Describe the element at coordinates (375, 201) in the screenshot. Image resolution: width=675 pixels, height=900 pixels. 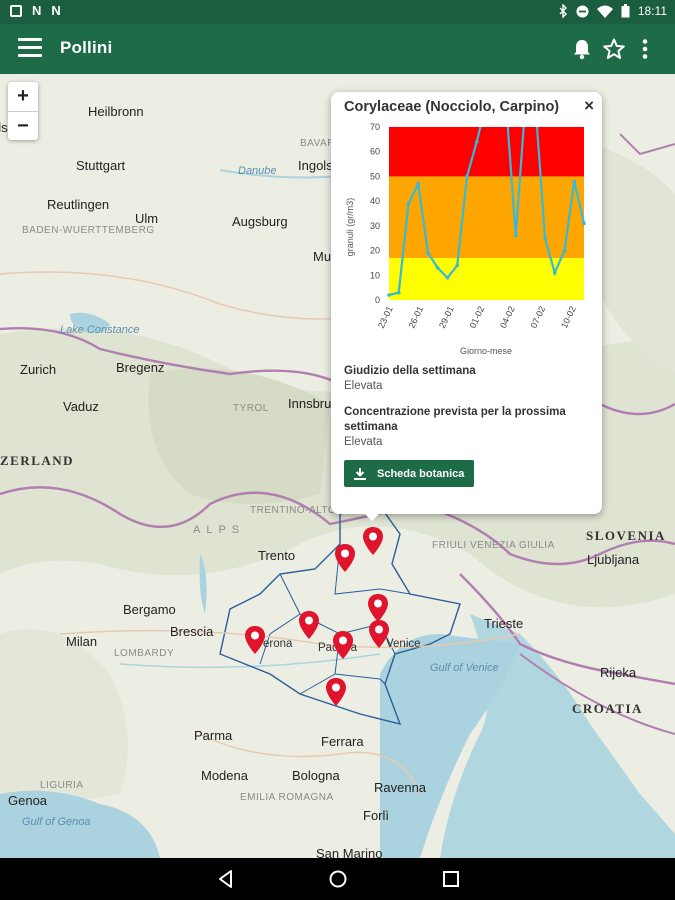
I see `chart-ytick-label: 40` at that location.